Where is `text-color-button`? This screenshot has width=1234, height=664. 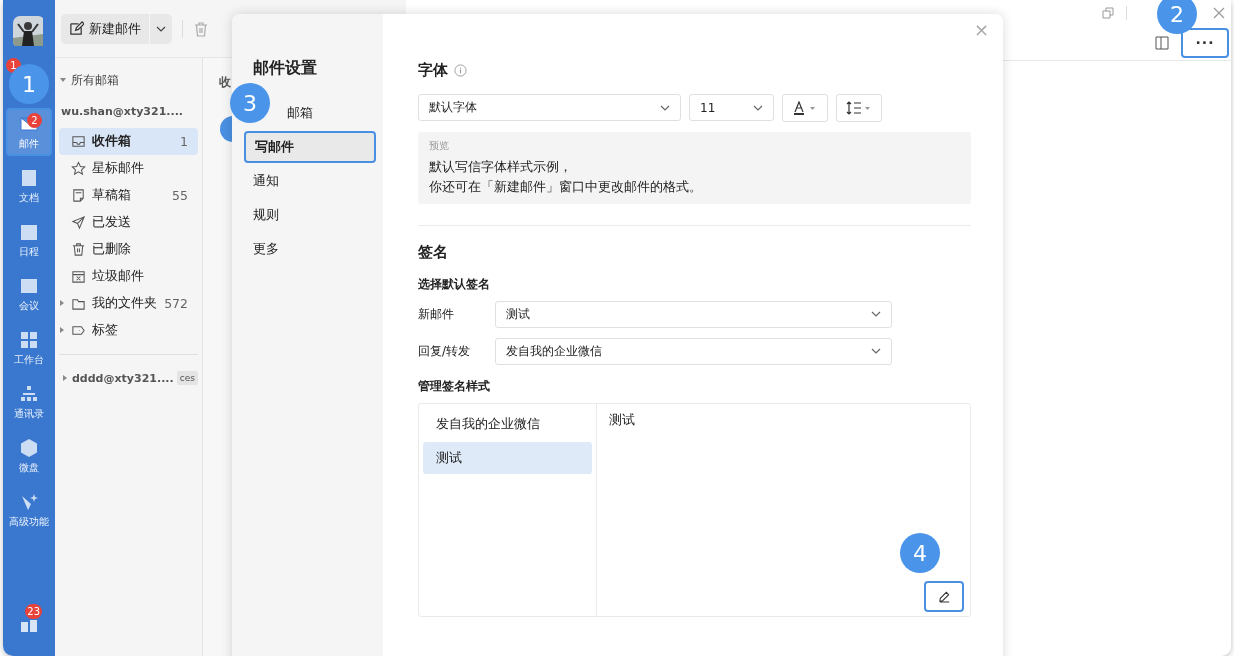
text-color-button is located at coordinates (805, 108).